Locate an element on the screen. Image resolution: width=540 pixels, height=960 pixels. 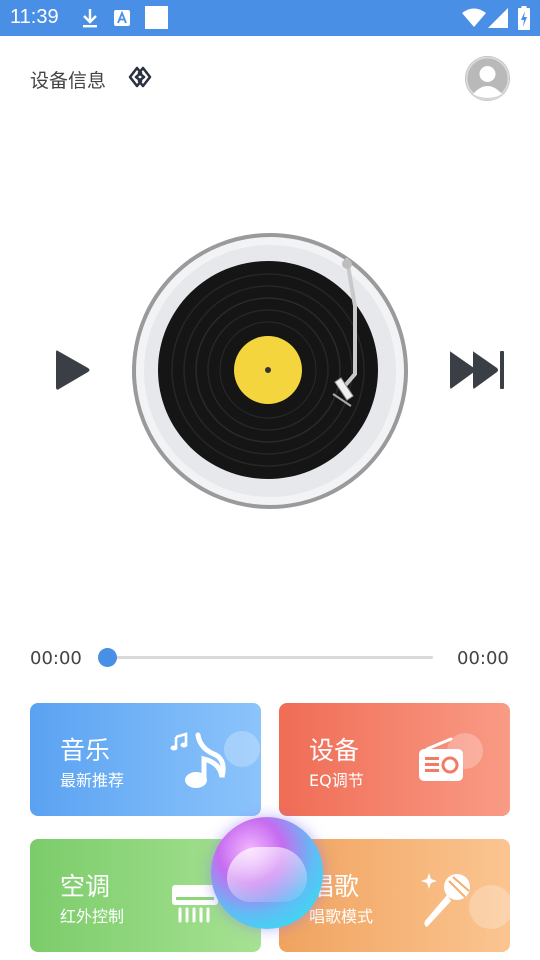
avatar is located at coordinates (487, 78).